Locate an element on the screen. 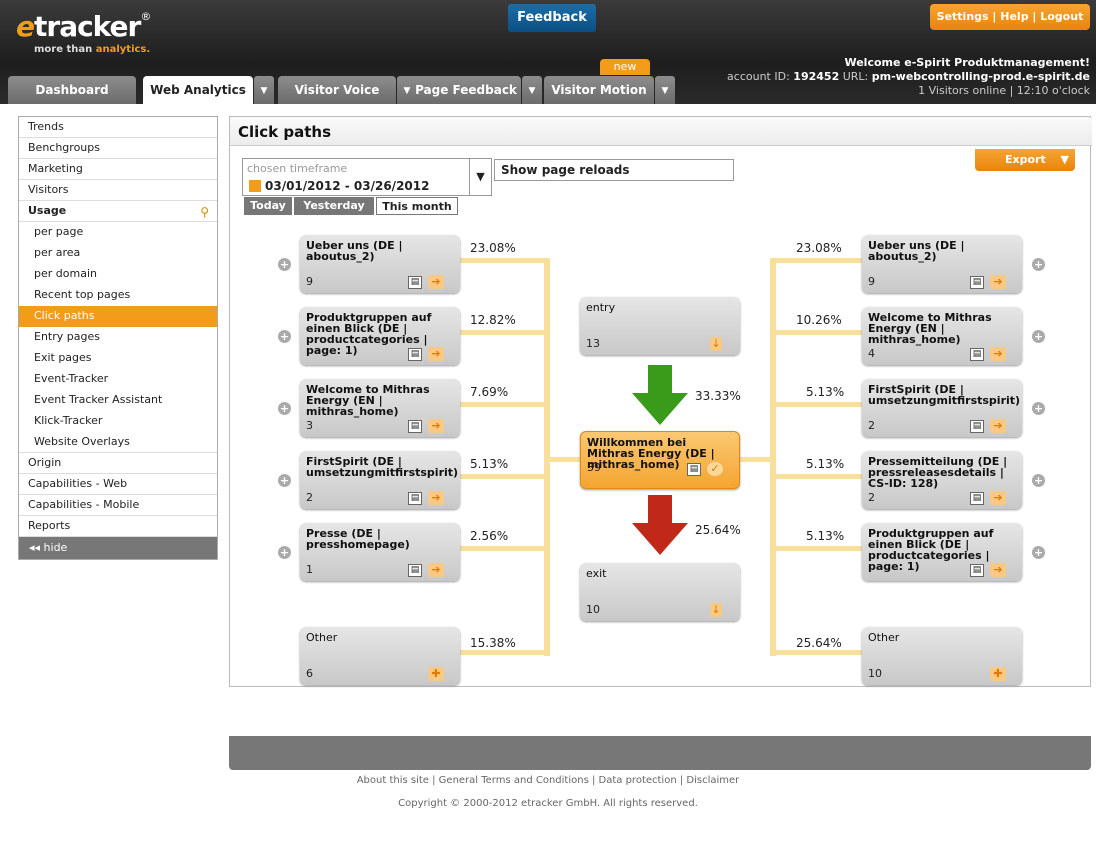  usage-label: Usage is located at coordinates (47, 210).